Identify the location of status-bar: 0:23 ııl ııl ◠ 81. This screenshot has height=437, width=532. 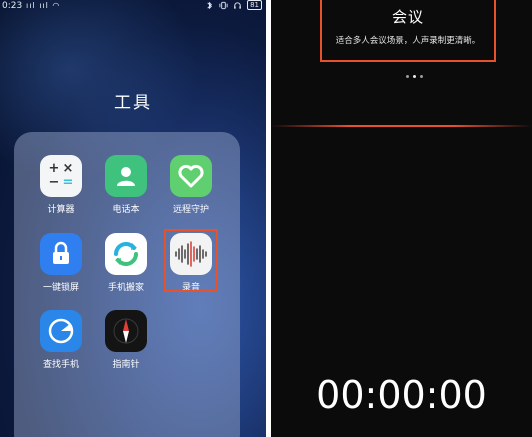
(133, 7).